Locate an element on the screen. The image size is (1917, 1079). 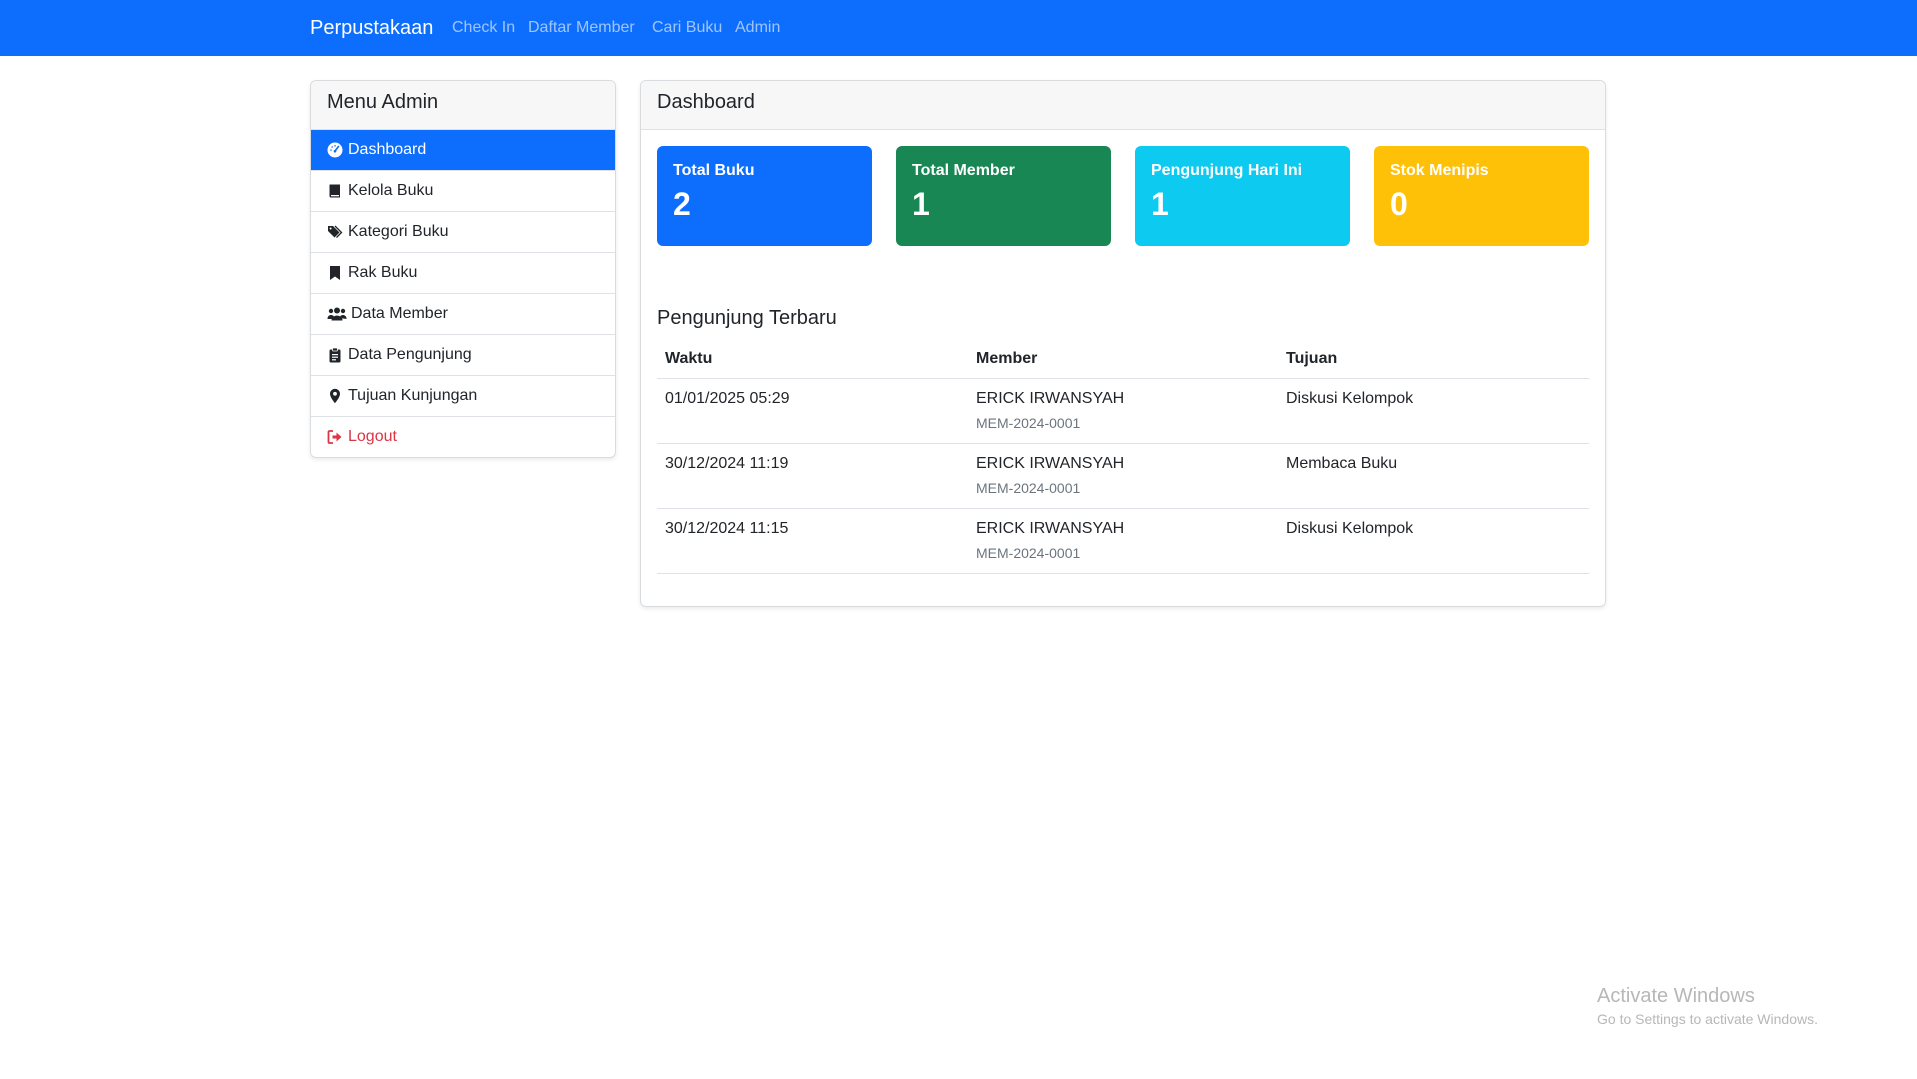
nav-link-daftar-member: Daftar Member is located at coordinates (581, 28).